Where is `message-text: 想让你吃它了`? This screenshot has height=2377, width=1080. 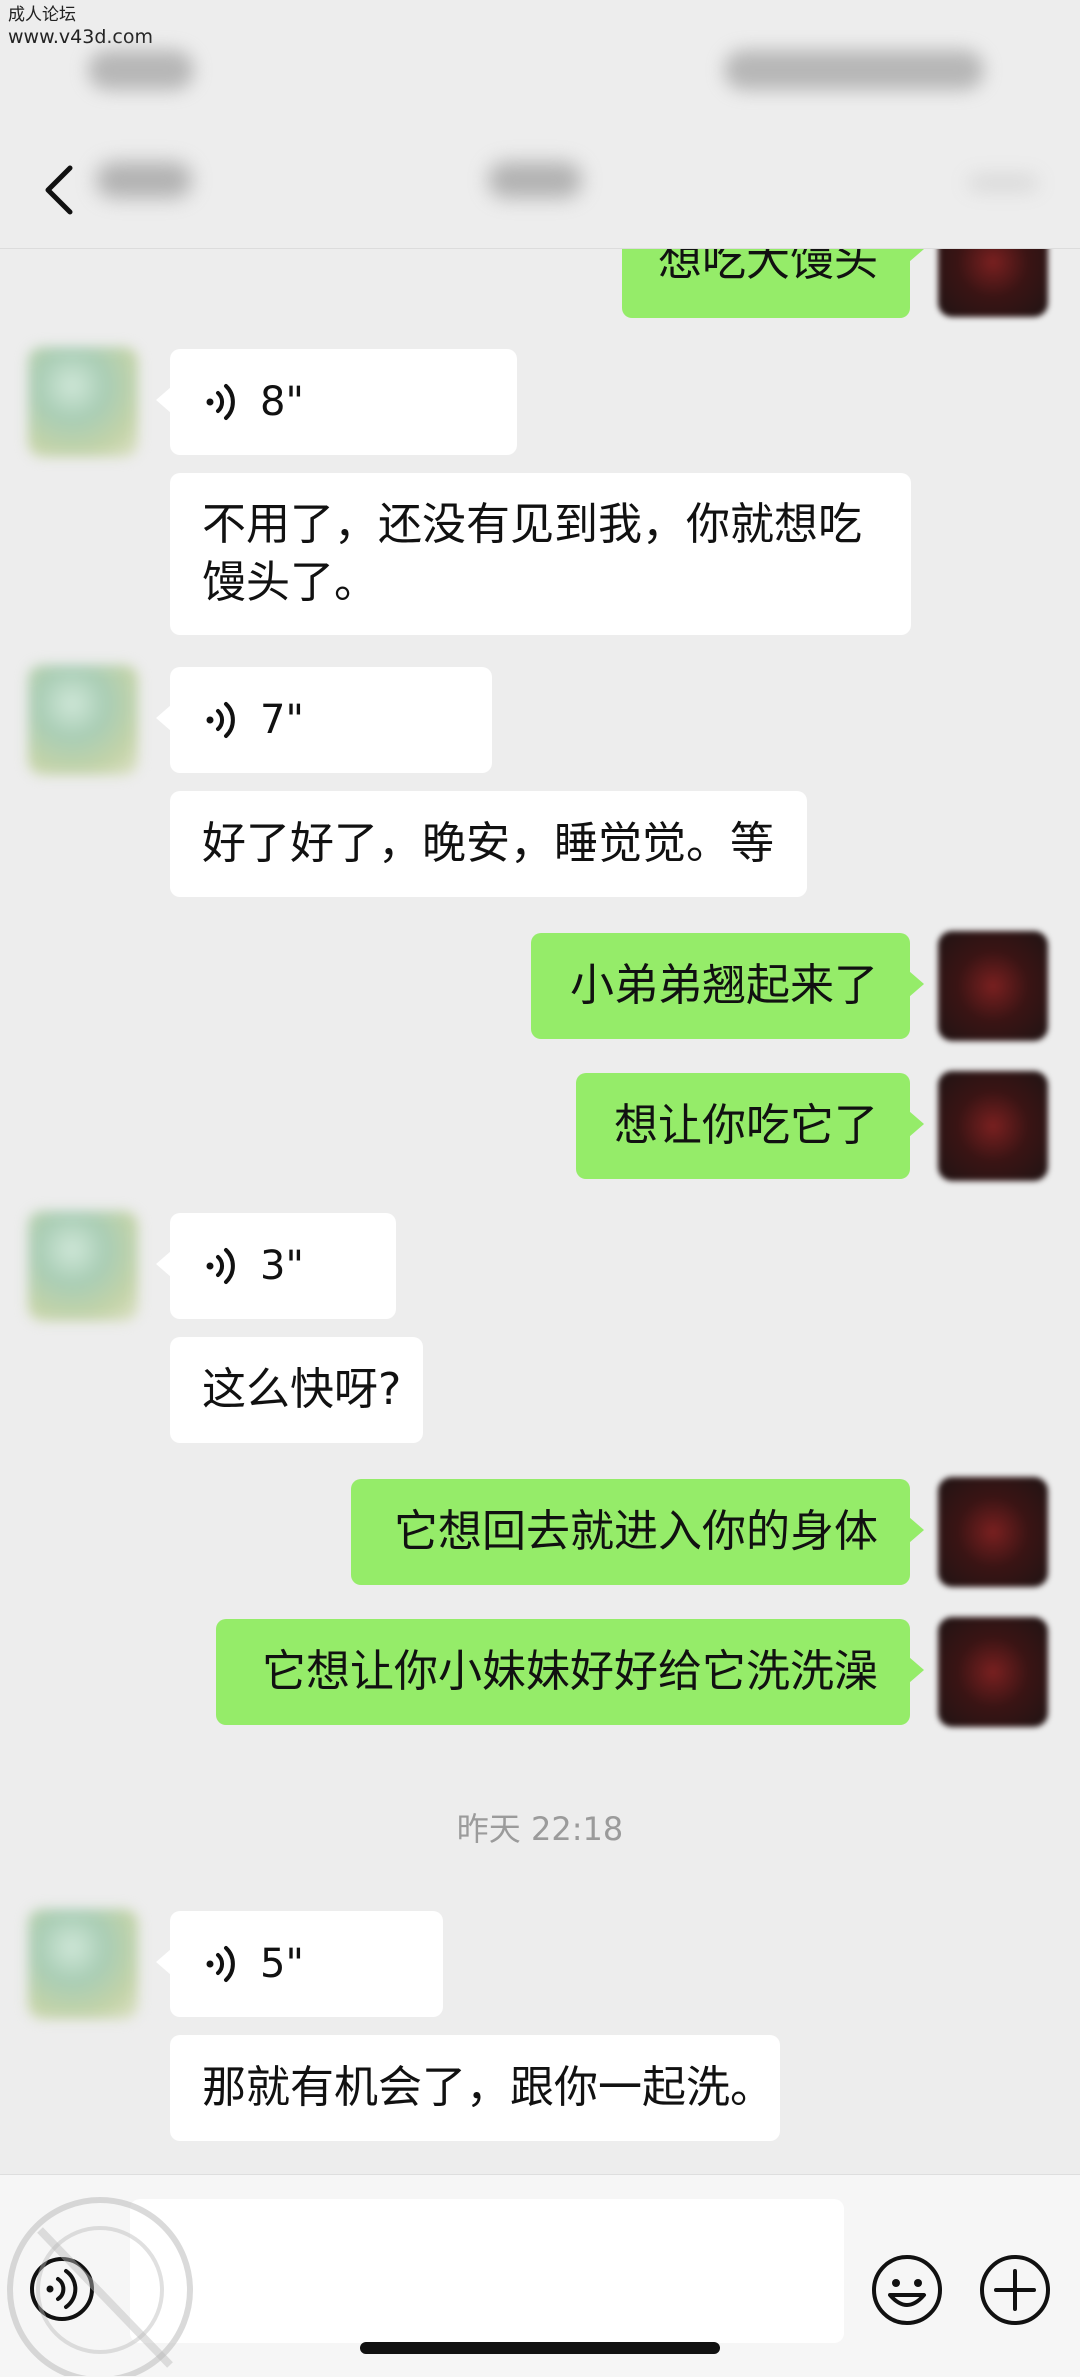 message-text: 想让你吃它了 is located at coordinates (746, 1125).